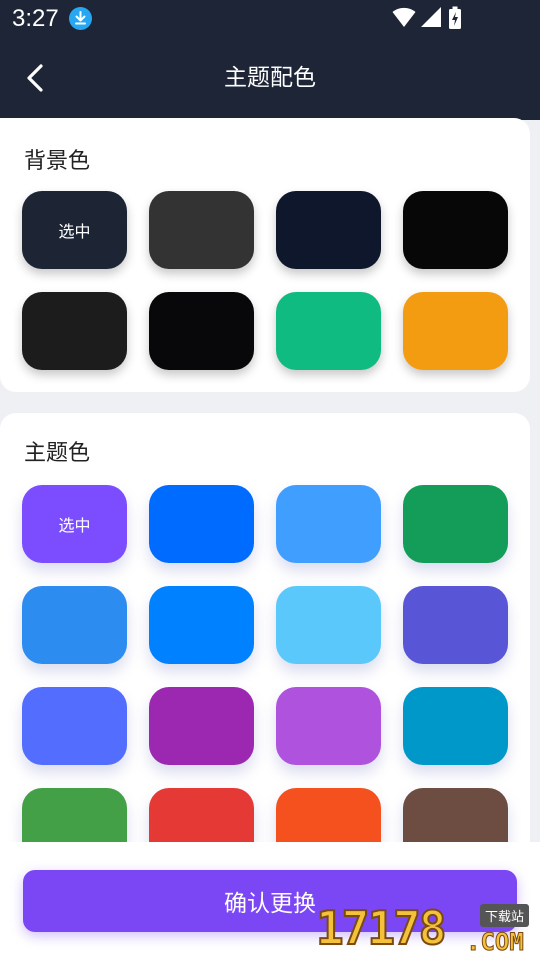 Image resolution: width=540 pixels, height=960 pixels. I want to click on battery-charging-icon, so click(455, 17).